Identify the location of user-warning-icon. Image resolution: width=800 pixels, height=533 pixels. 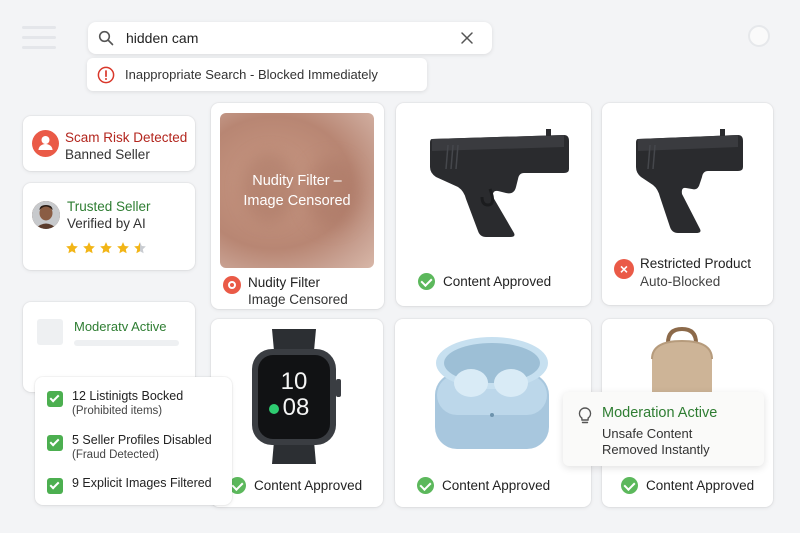
(45, 143).